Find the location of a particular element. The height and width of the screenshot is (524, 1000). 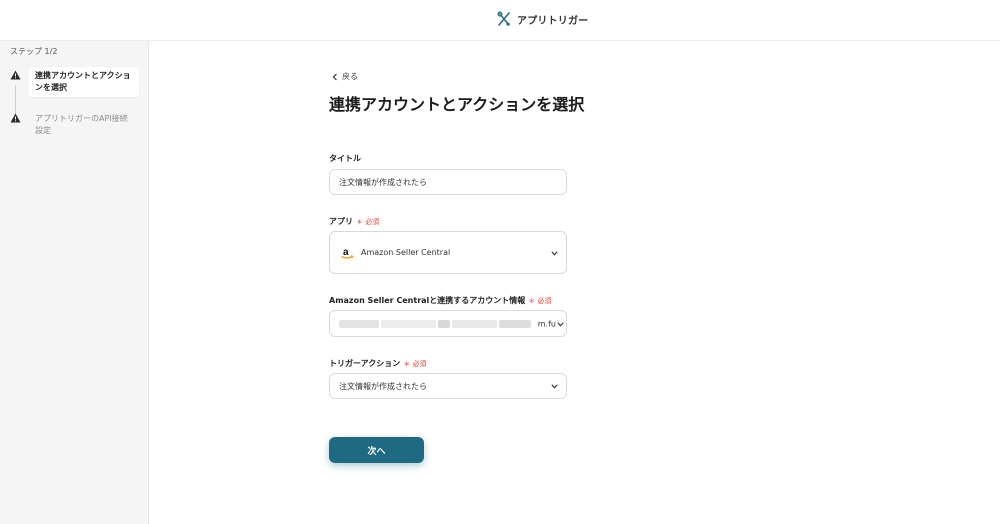

account-field-label: Amazon Seller Centralと連携するアカウント情報＊ 必須 is located at coordinates (440, 300).